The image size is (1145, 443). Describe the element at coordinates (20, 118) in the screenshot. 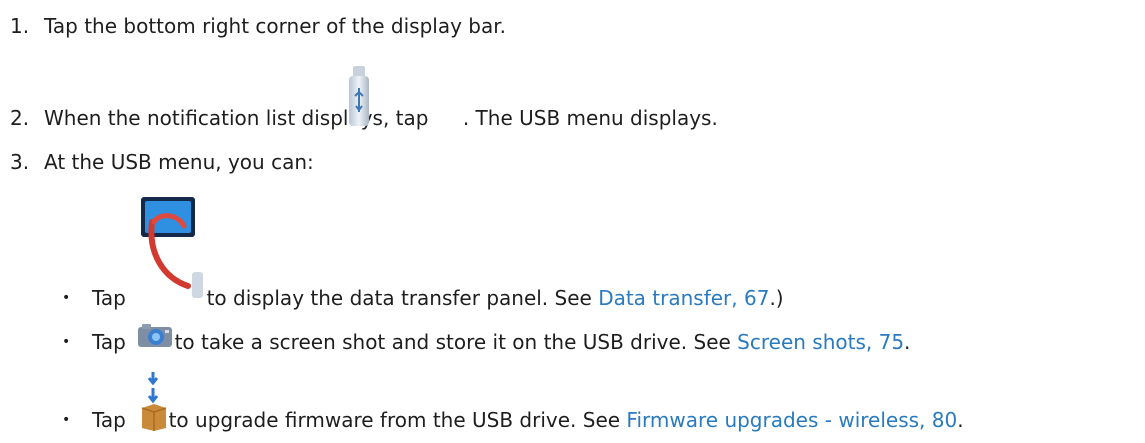

I see `step-number: 2.` at that location.